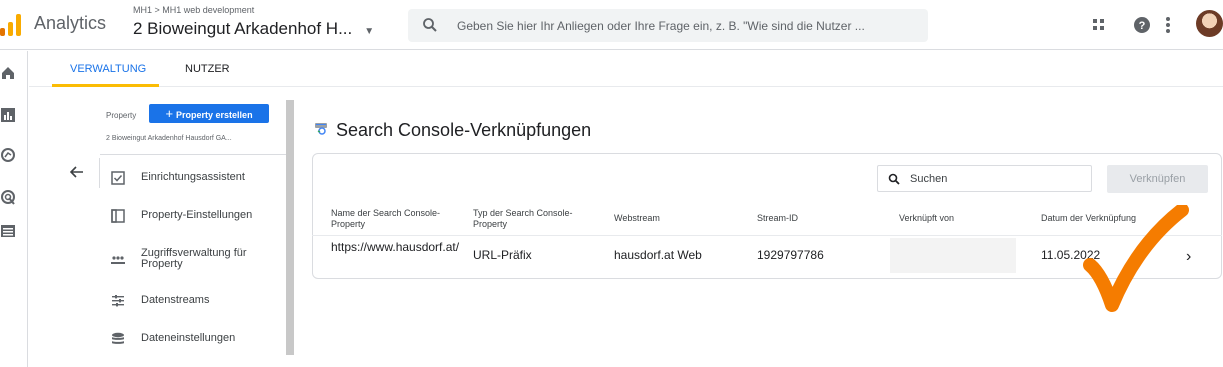  I want to click on search-console-icon, so click(321, 129).